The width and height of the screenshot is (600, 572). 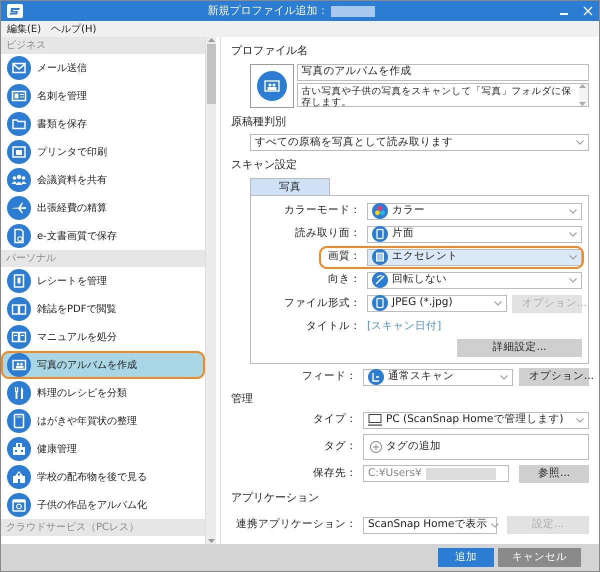 What do you see at coordinates (103, 180) in the screenshot?
I see `profile-item: 会議資料を共有` at bounding box center [103, 180].